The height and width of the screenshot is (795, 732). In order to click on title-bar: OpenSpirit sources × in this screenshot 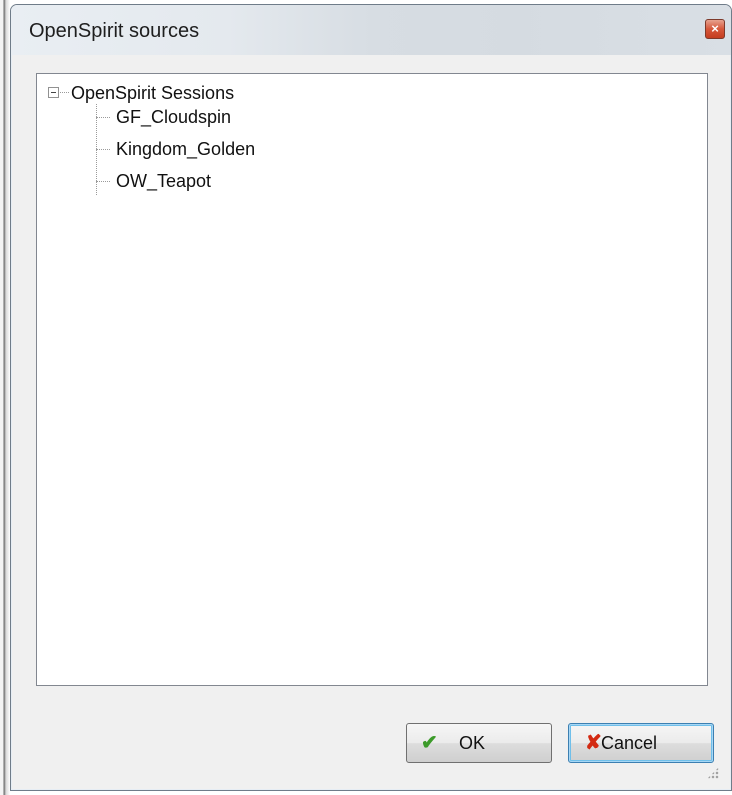, I will do `click(371, 30)`.